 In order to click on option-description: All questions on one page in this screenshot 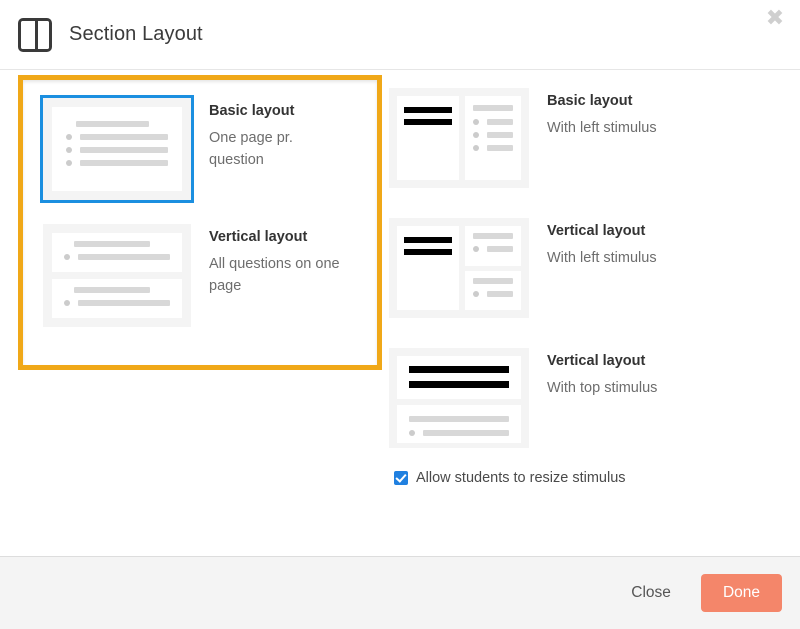, I will do `click(274, 275)`.